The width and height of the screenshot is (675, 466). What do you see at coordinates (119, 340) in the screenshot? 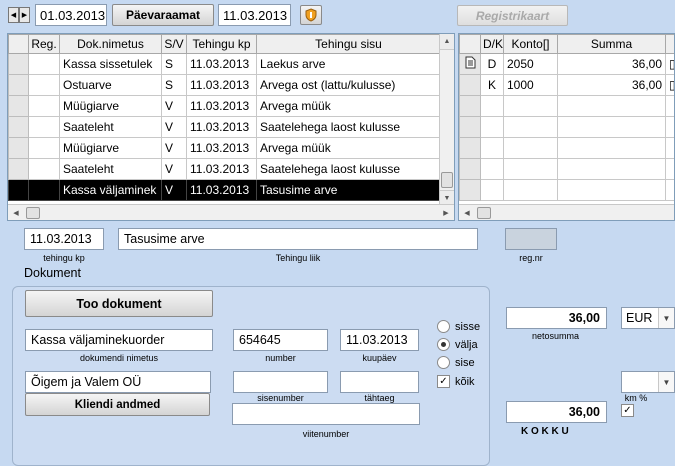
I see `document-name-input: Kassa väljaminekuorder` at bounding box center [119, 340].